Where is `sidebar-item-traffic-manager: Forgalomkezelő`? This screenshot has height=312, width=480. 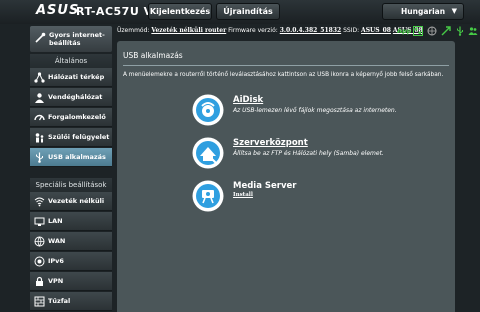
sidebar-item-traffic-manager: Forgalomkezelő is located at coordinates (71, 117).